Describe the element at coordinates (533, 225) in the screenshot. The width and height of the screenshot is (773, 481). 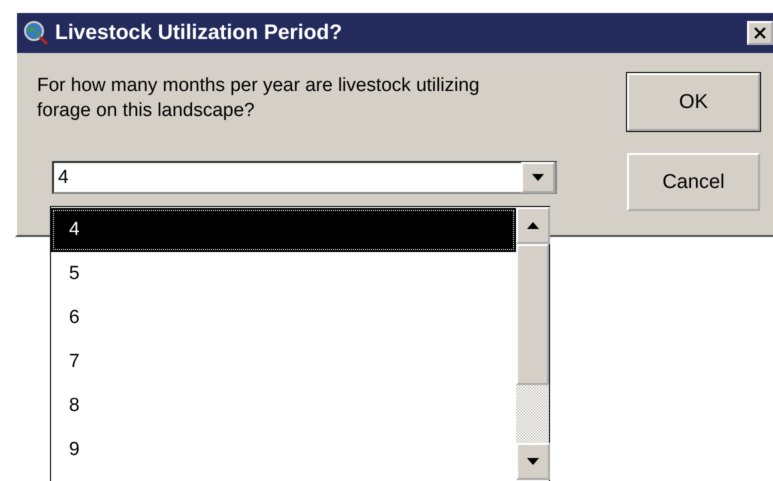
I see `up-arrow-icon` at that location.